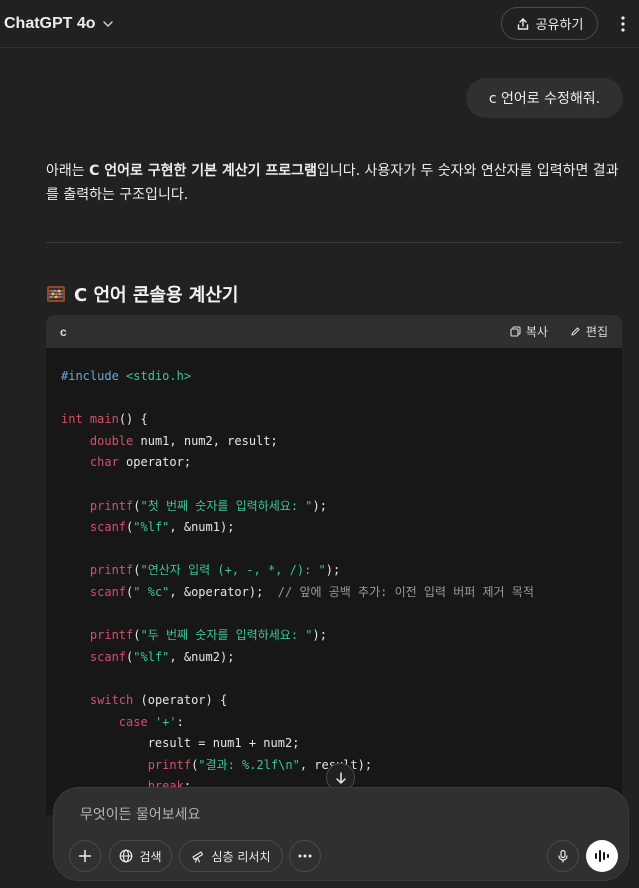 This screenshot has width=639, height=888. Describe the element at coordinates (56, 294) in the screenshot. I see `abacus-icon` at that location.